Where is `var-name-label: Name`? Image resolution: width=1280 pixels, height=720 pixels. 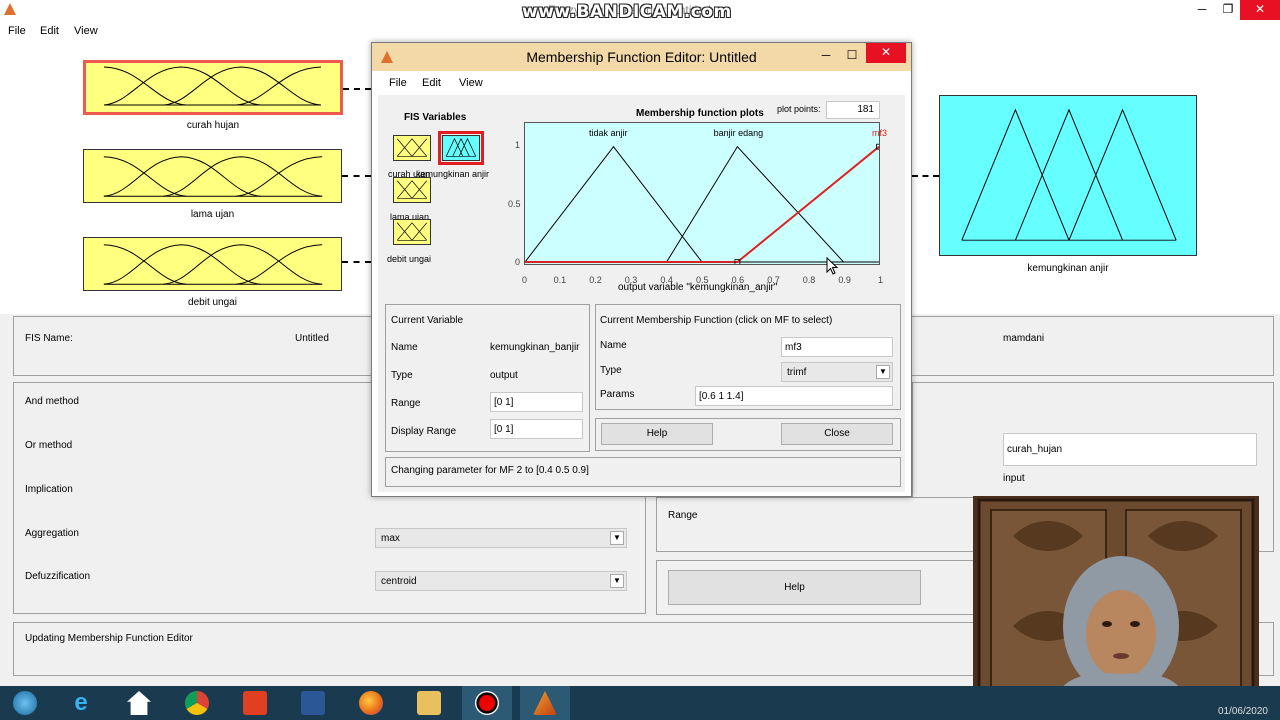
var-name-label: Name is located at coordinates (404, 347).